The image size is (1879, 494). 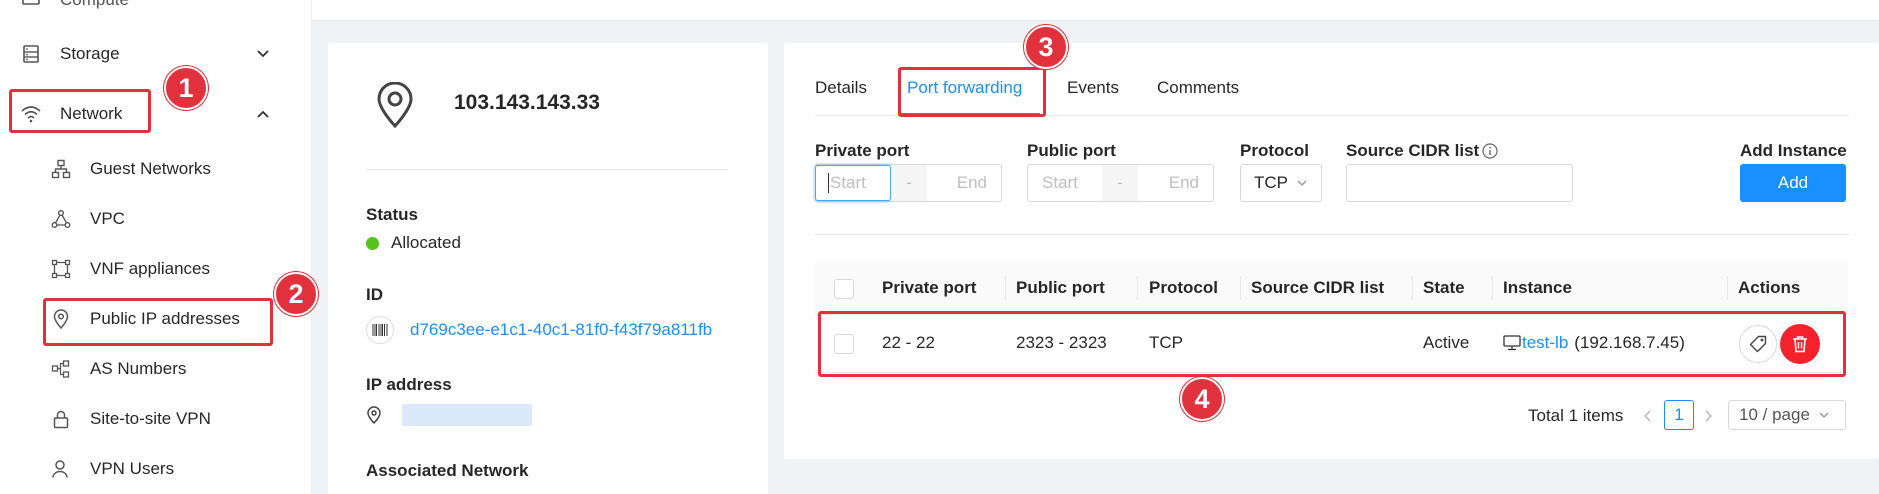 What do you see at coordinates (87, 219) in the screenshot?
I see `sidebar-item-vpc: VPC` at bounding box center [87, 219].